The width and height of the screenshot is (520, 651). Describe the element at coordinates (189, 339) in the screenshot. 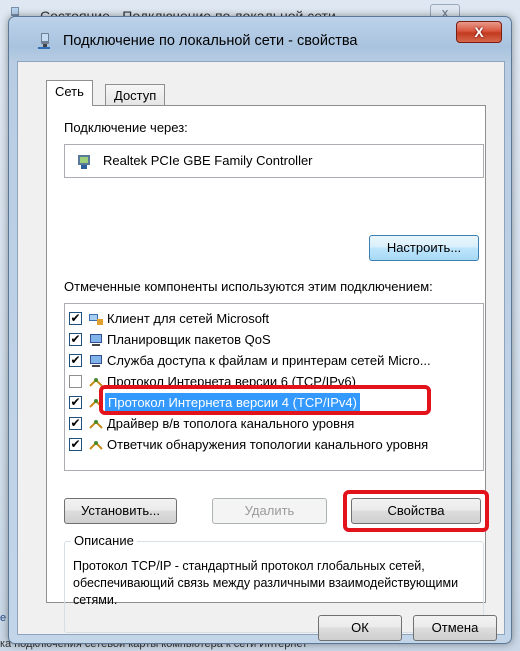

I see `component-label: Планировщик пакетов QoS` at that location.